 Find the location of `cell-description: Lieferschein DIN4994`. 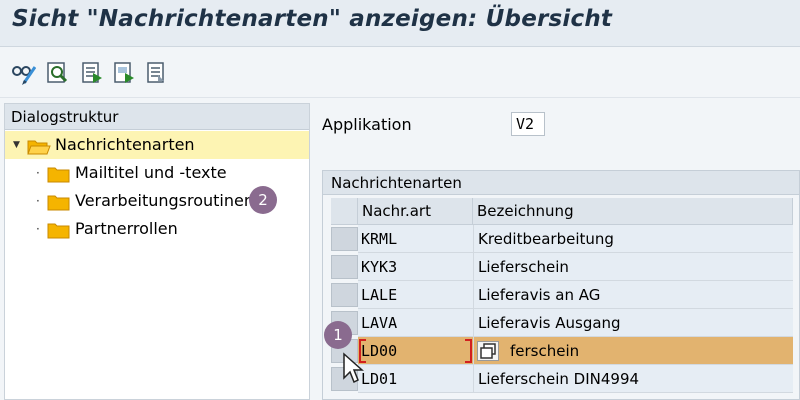

cell-description: Lieferschein DIN4994 is located at coordinates (633, 379).